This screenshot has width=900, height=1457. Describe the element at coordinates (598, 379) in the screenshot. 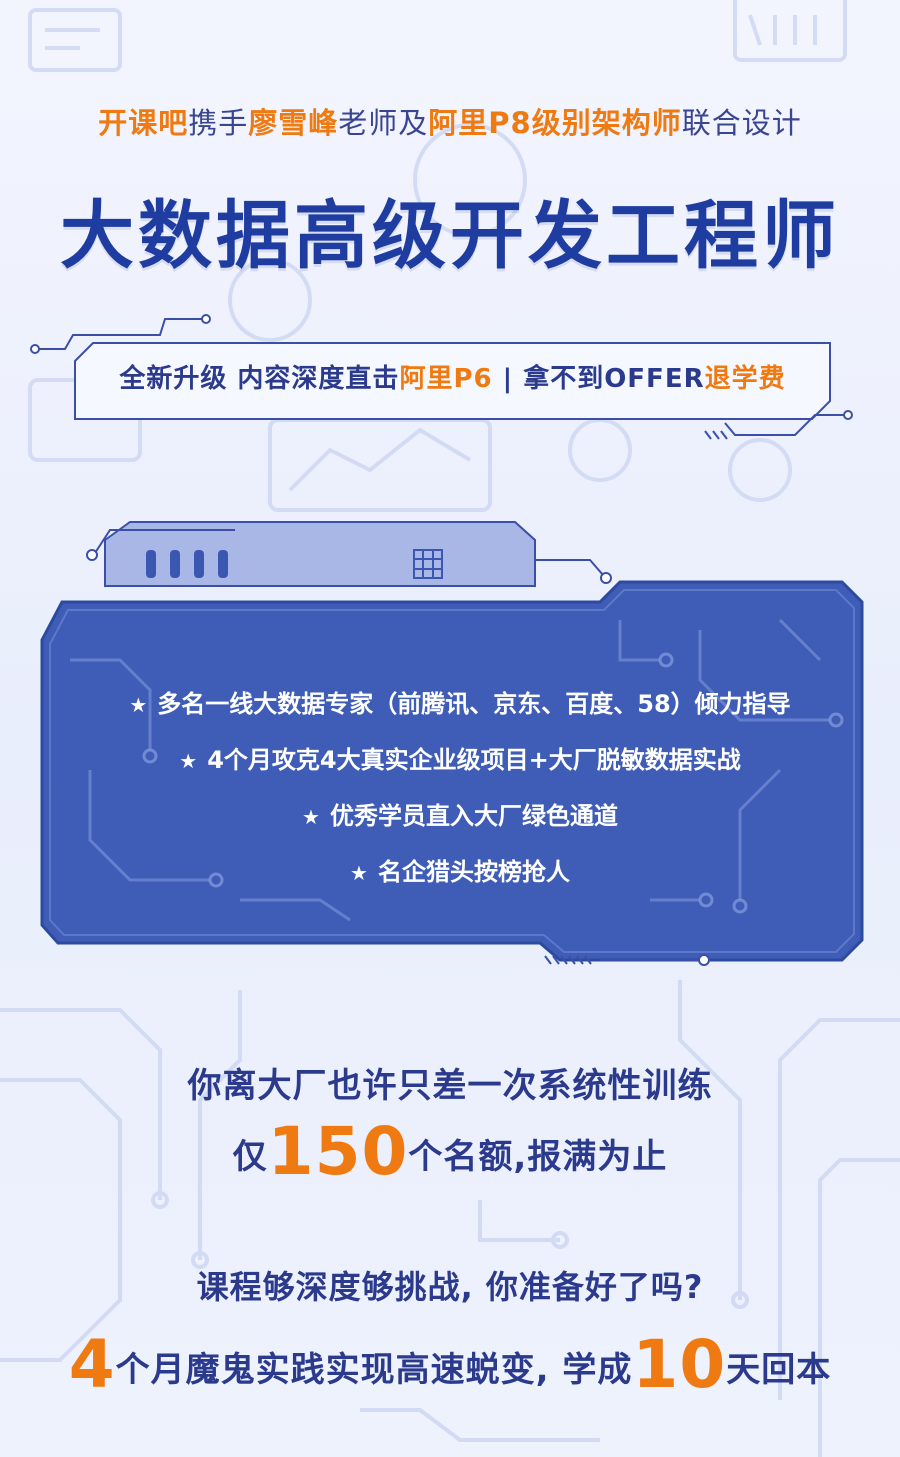

I see `tagline-no-offer: | 拿不到OFFER` at that location.